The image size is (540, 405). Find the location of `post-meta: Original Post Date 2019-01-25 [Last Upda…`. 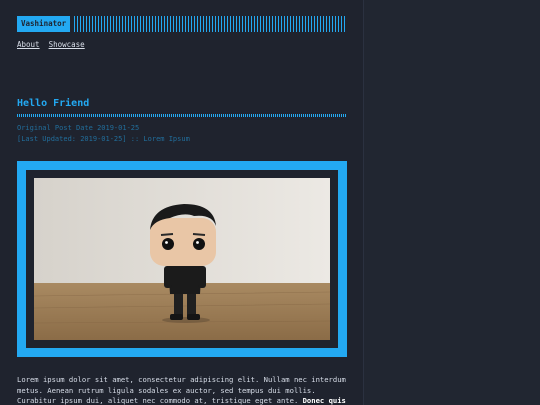

post-meta: Original Post Date 2019-01-25 [Last Upda… is located at coordinates (182, 134).